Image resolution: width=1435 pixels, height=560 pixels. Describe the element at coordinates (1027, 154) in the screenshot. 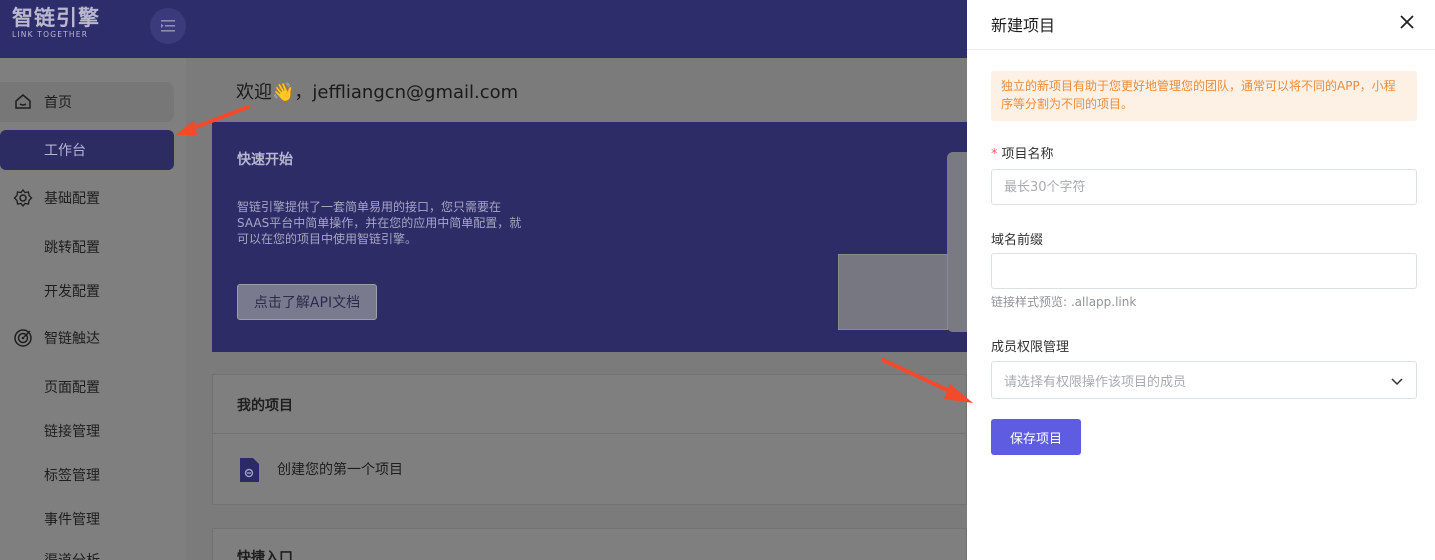

I see `project-name-label-text: 项目名称` at that location.